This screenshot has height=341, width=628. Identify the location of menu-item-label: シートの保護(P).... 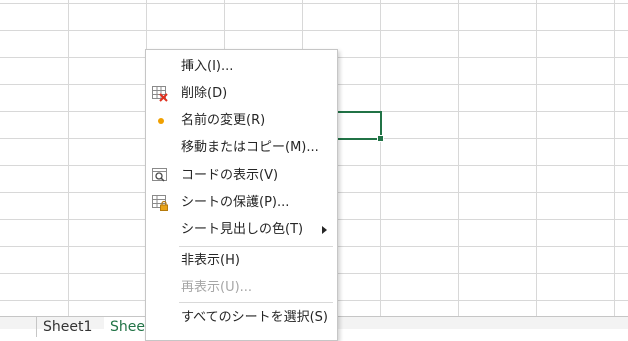
(235, 202).